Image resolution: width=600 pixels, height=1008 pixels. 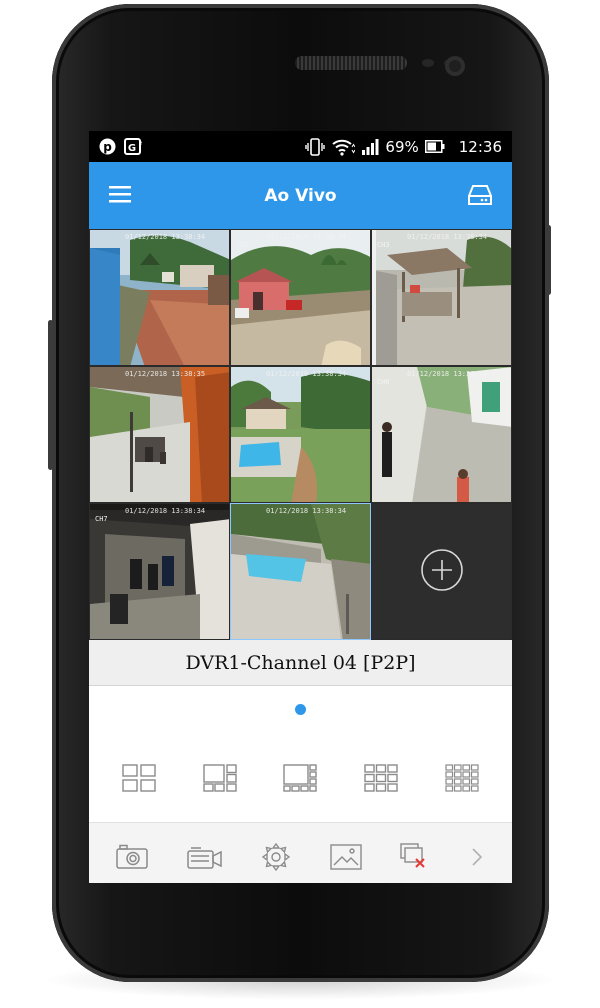 I want to click on proximity-sensor, so click(x=428, y=63).